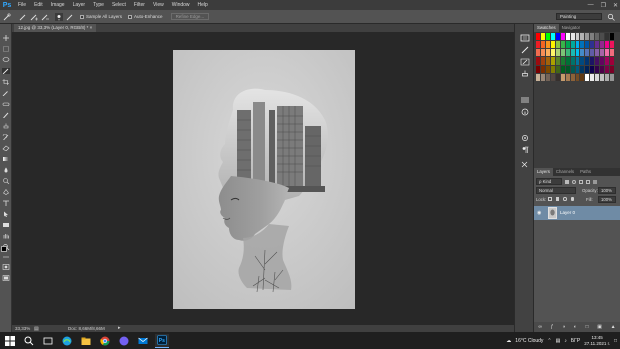 The height and width of the screenshot is (349, 620). Describe the element at coordinates (543, 172) in the screenshot. I see `tab-layers: Layers` at that location.